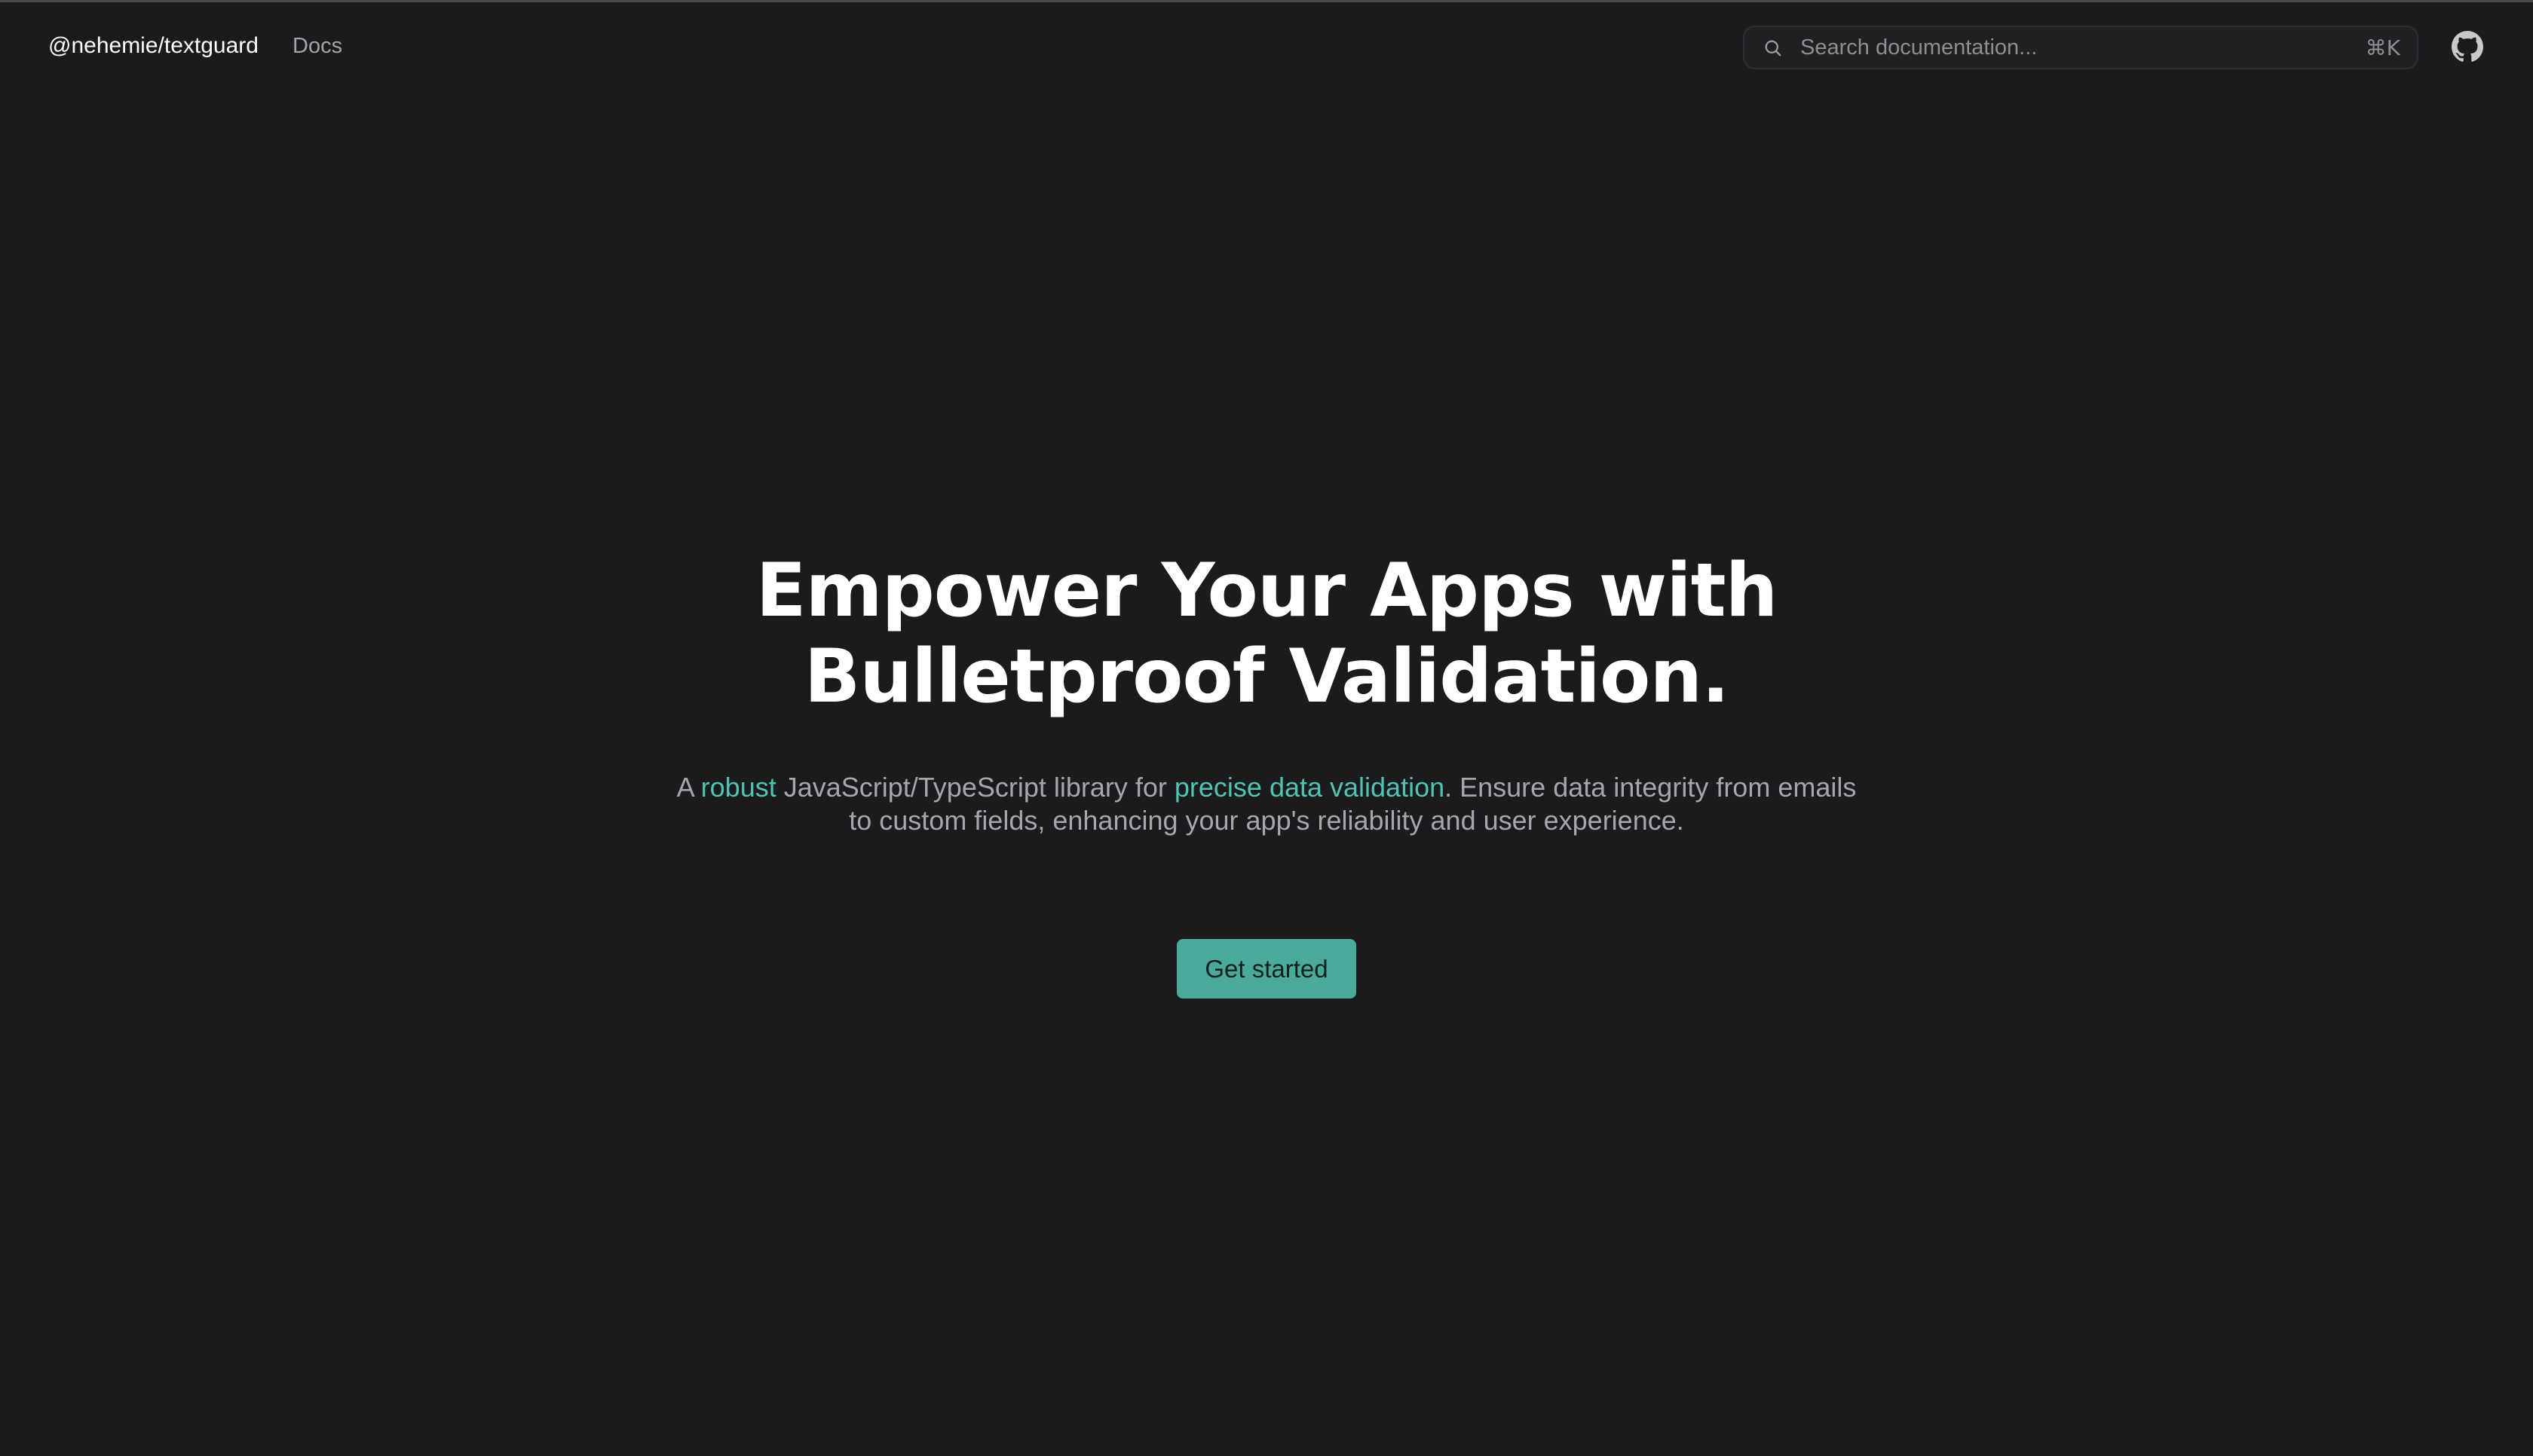  Describe the element at coordinates (2467, 47) in the screenshot. I see `github-icon` at that location.